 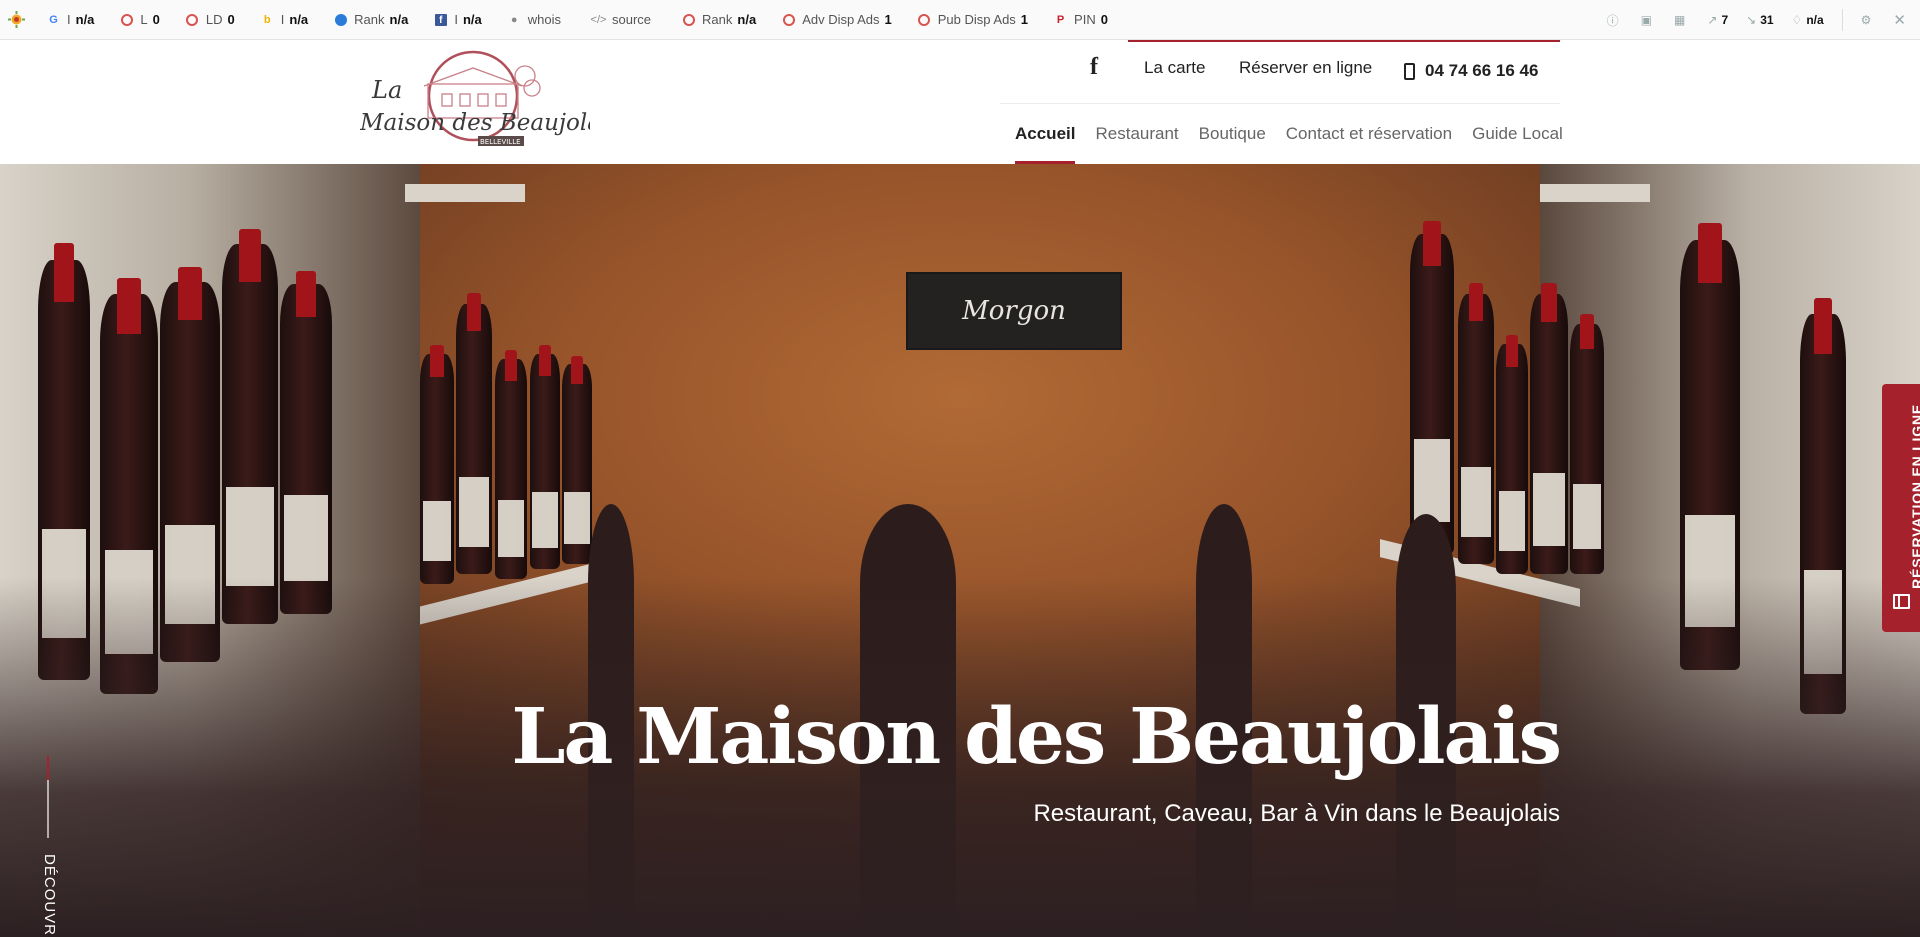 I want to click on internal-link-icon: ↘, so click(x=1751, y=20).